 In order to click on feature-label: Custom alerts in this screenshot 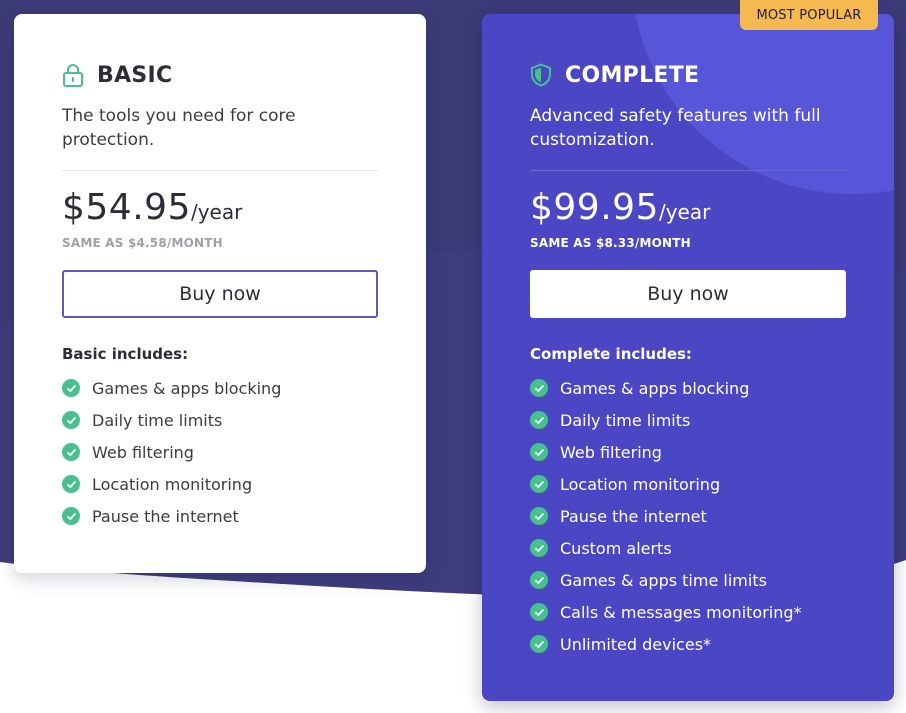, I will do `click(616, 548)`.